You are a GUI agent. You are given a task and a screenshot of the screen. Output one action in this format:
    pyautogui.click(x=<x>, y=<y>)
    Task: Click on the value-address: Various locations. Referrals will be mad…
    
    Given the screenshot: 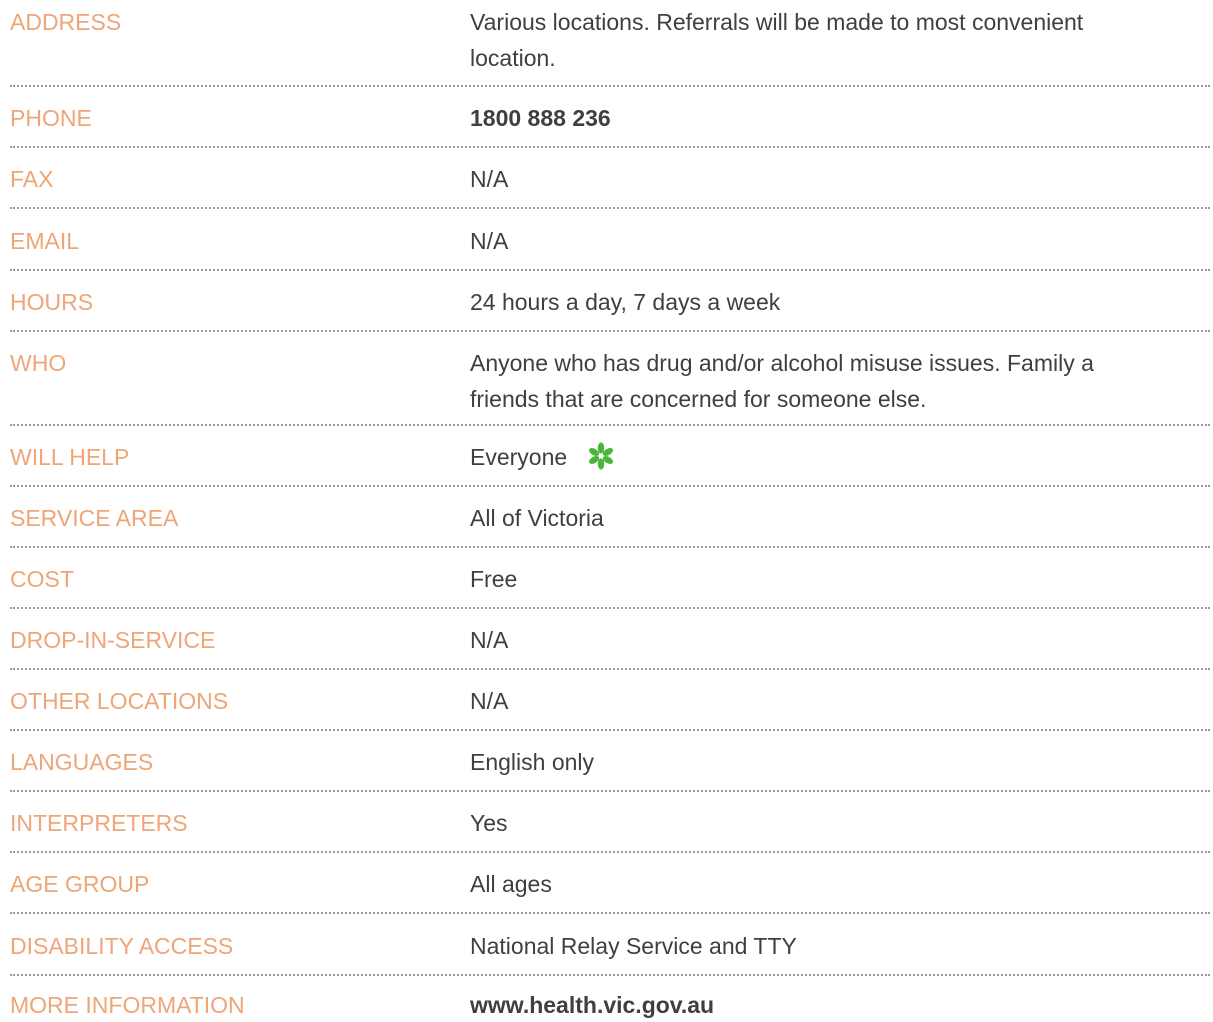 What is the action you would take?
    pyautogui.click(x=777, y=22)
    